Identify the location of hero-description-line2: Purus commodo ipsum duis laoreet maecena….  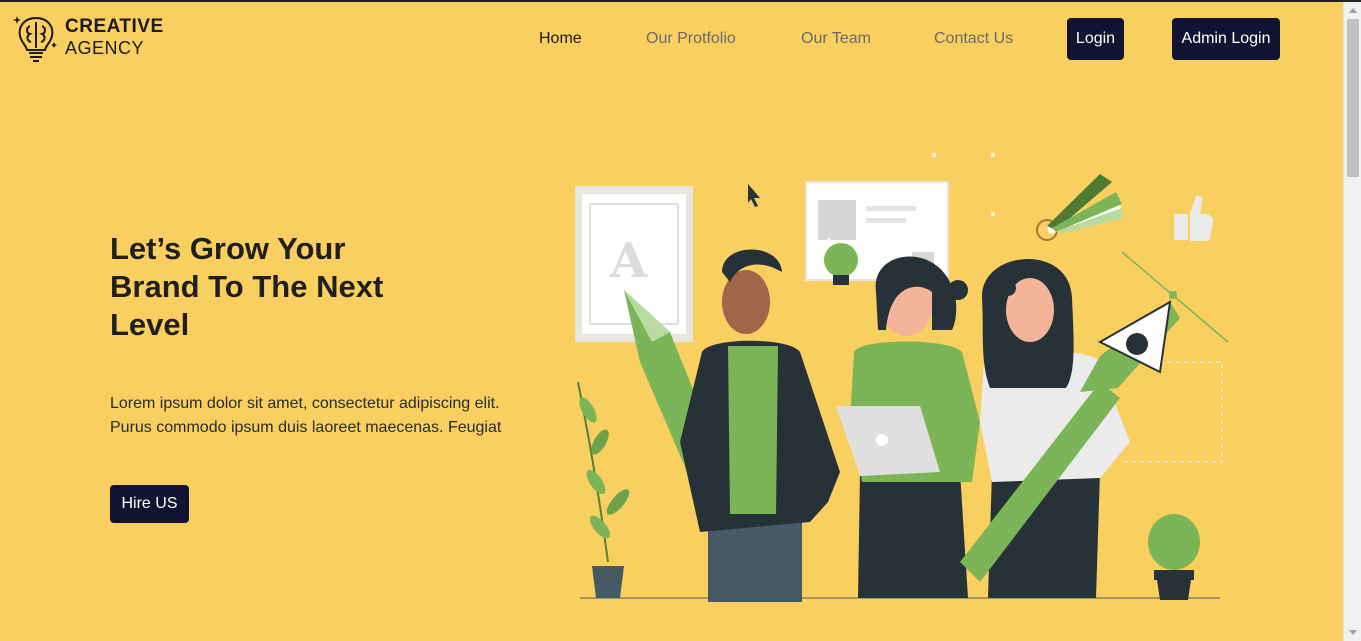
(306, 427).